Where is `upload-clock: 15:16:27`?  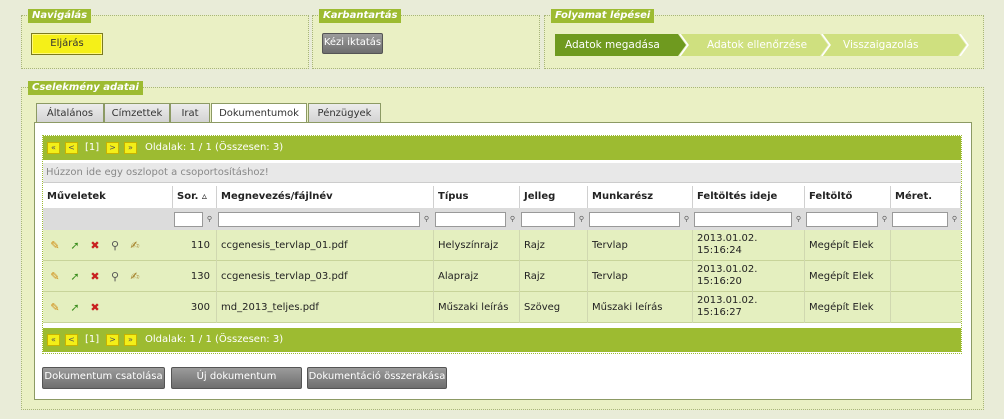 upload-clock: 15:16:27 is located at coordinates (719, 312).